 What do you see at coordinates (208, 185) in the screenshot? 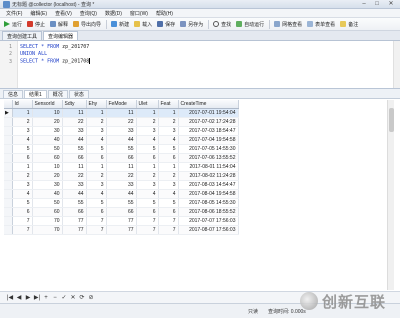
I see `cell-createtime: 2017-08-03 14:54:47` at bounding box center [208, 185].